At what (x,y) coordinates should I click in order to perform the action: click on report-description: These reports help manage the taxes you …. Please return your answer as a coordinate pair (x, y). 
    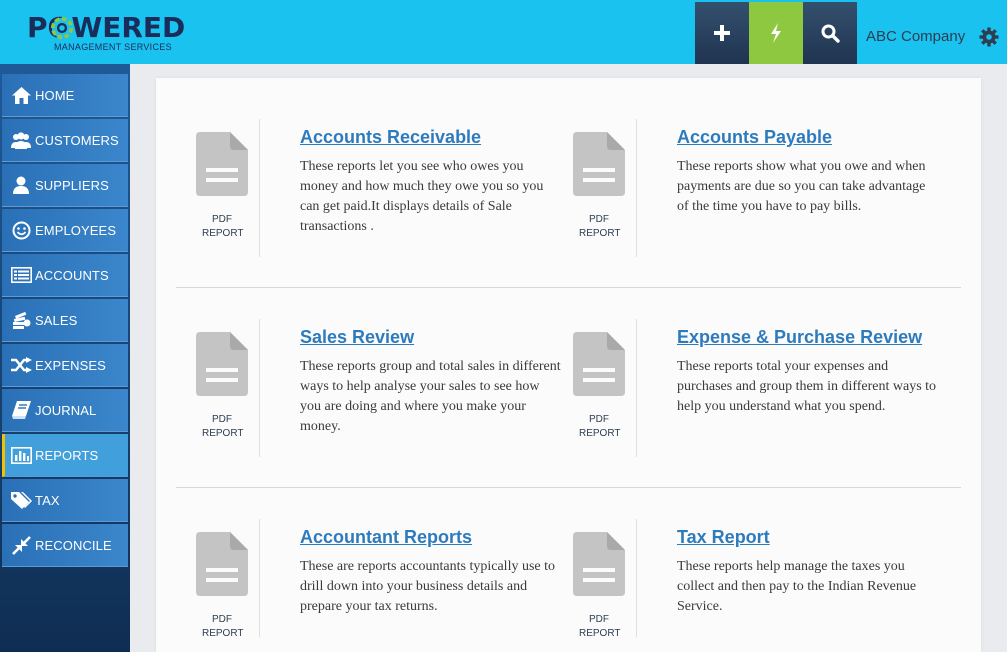
    Looking at the image, I should click on (797, 586).